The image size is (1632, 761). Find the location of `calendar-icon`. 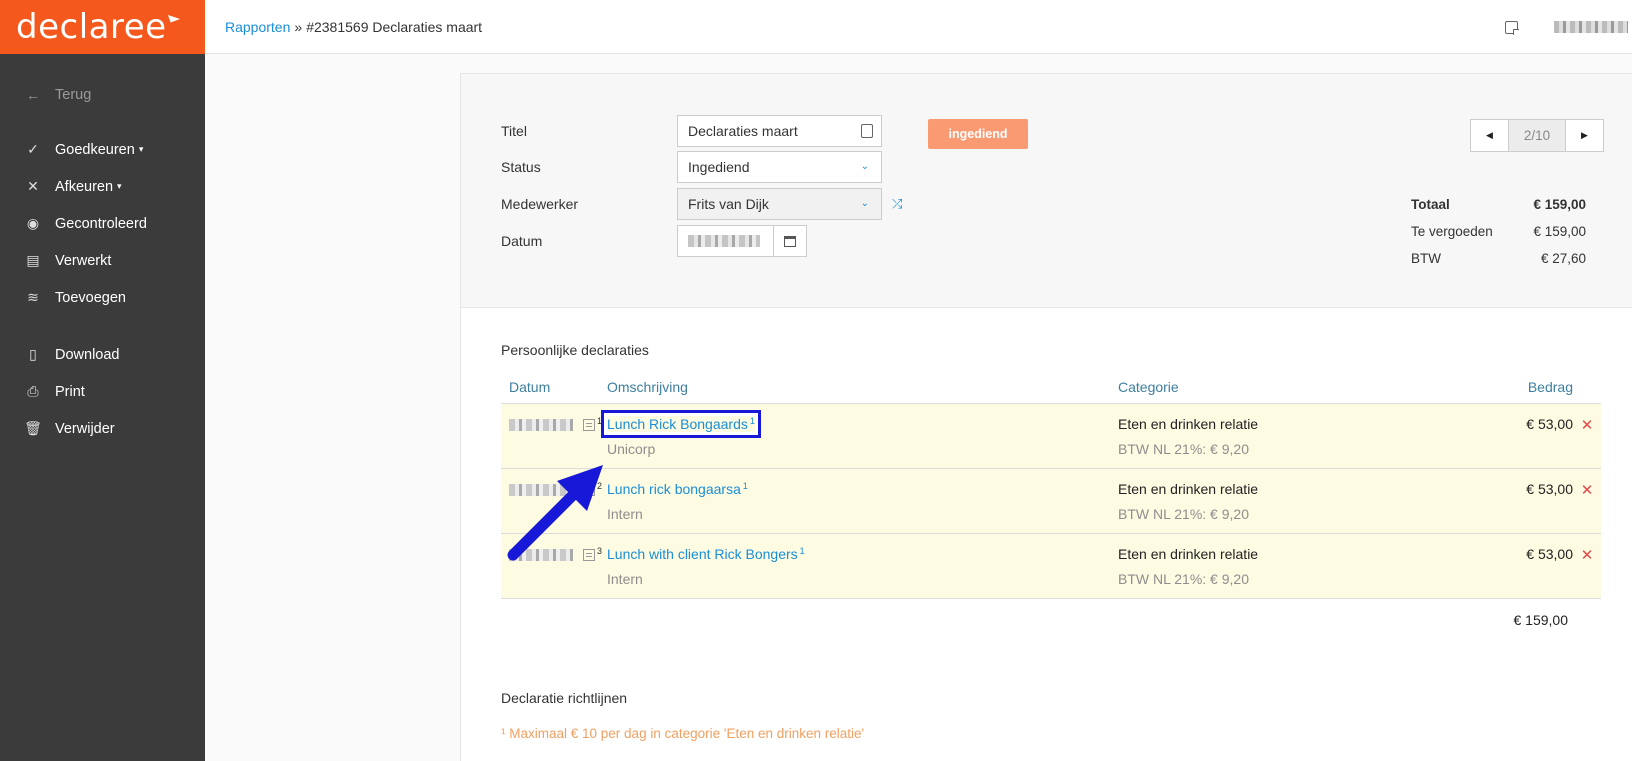

calendar-icon is located at coordinates (790, 241).